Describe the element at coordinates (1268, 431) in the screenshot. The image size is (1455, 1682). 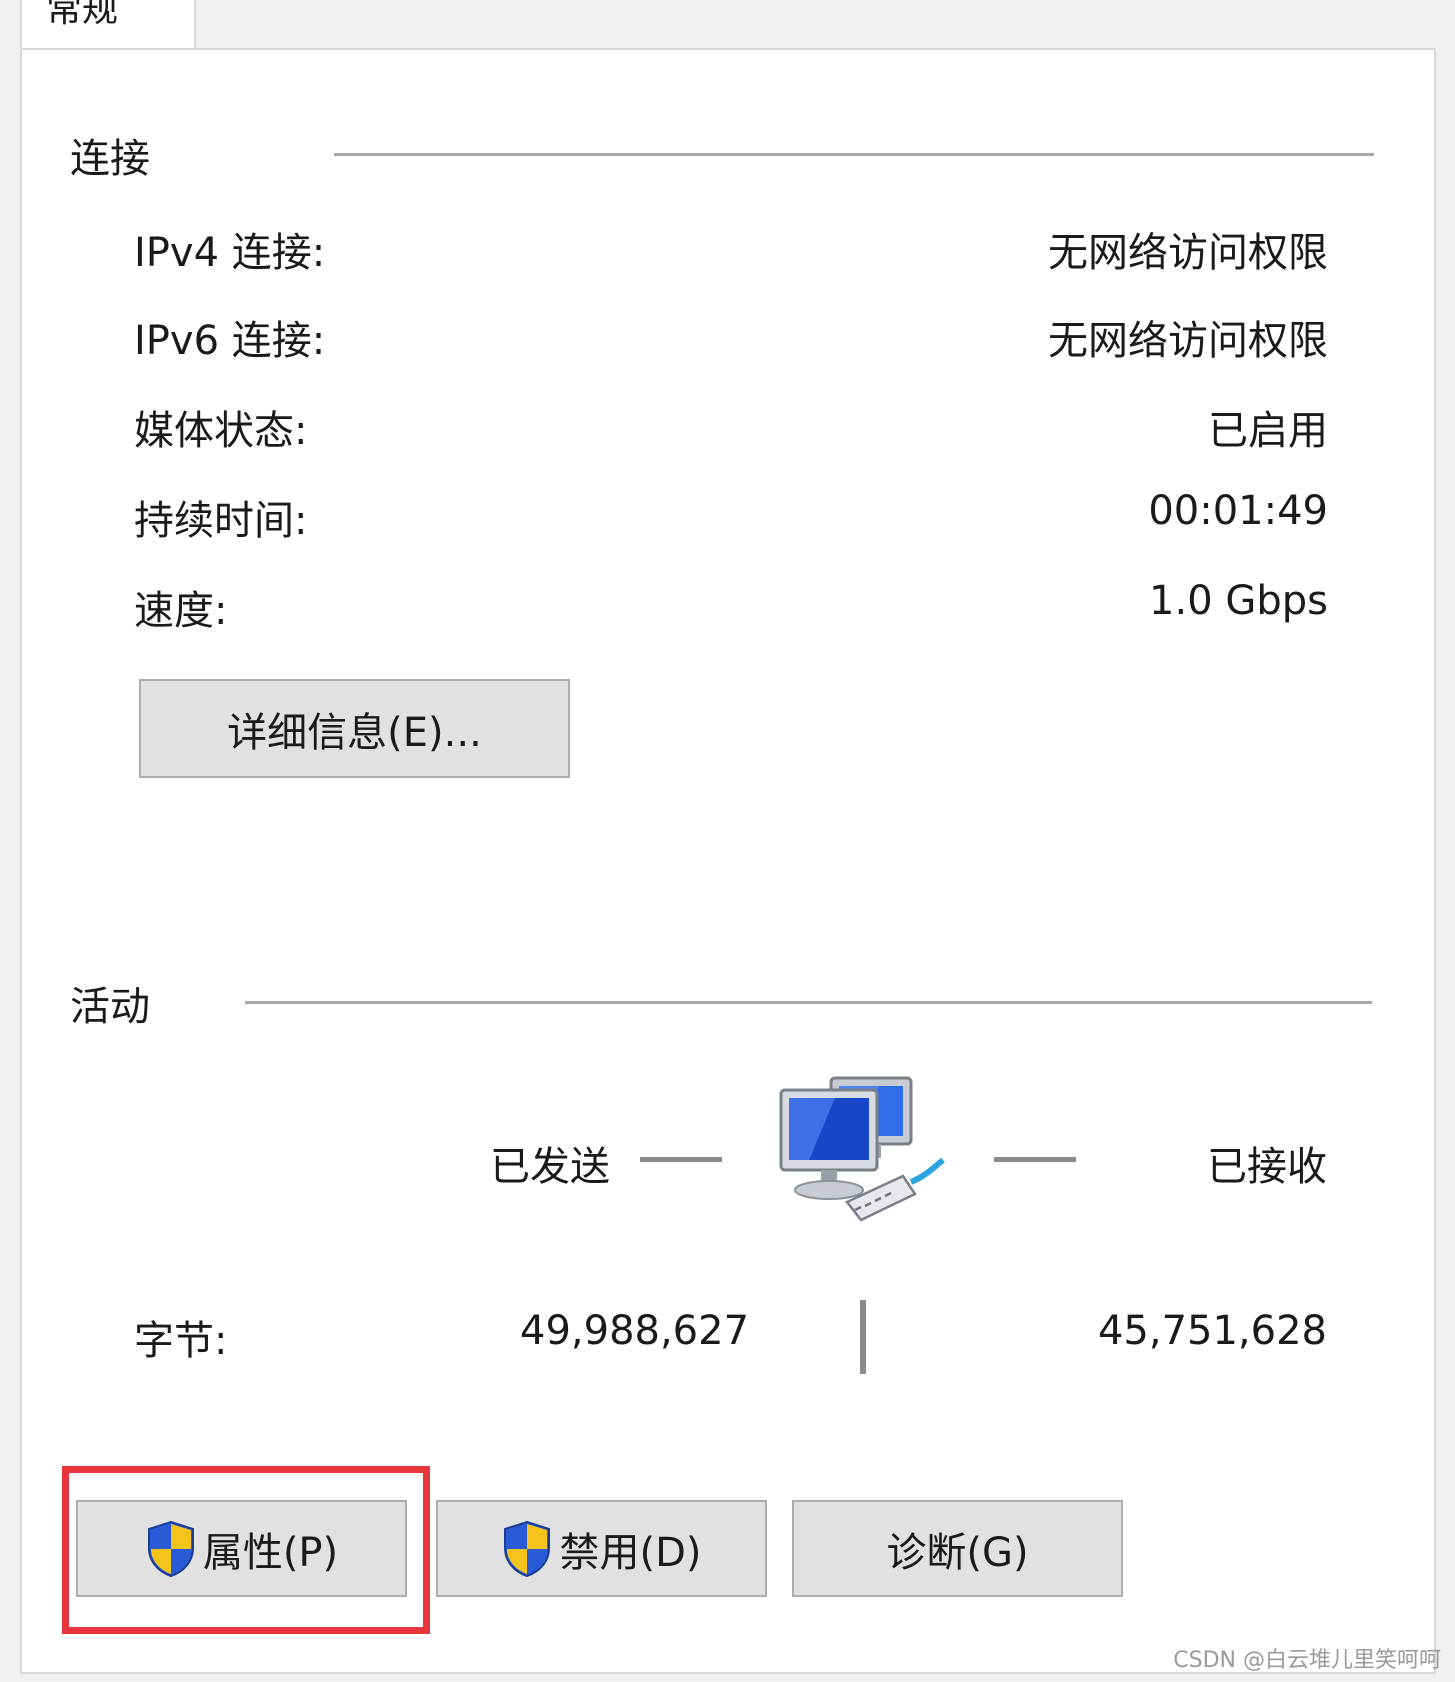
I see `media-state-value: 已启用` at that location.